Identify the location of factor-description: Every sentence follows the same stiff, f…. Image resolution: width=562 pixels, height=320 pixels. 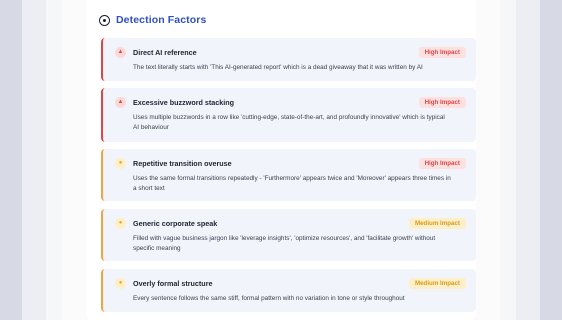
(269, 298).